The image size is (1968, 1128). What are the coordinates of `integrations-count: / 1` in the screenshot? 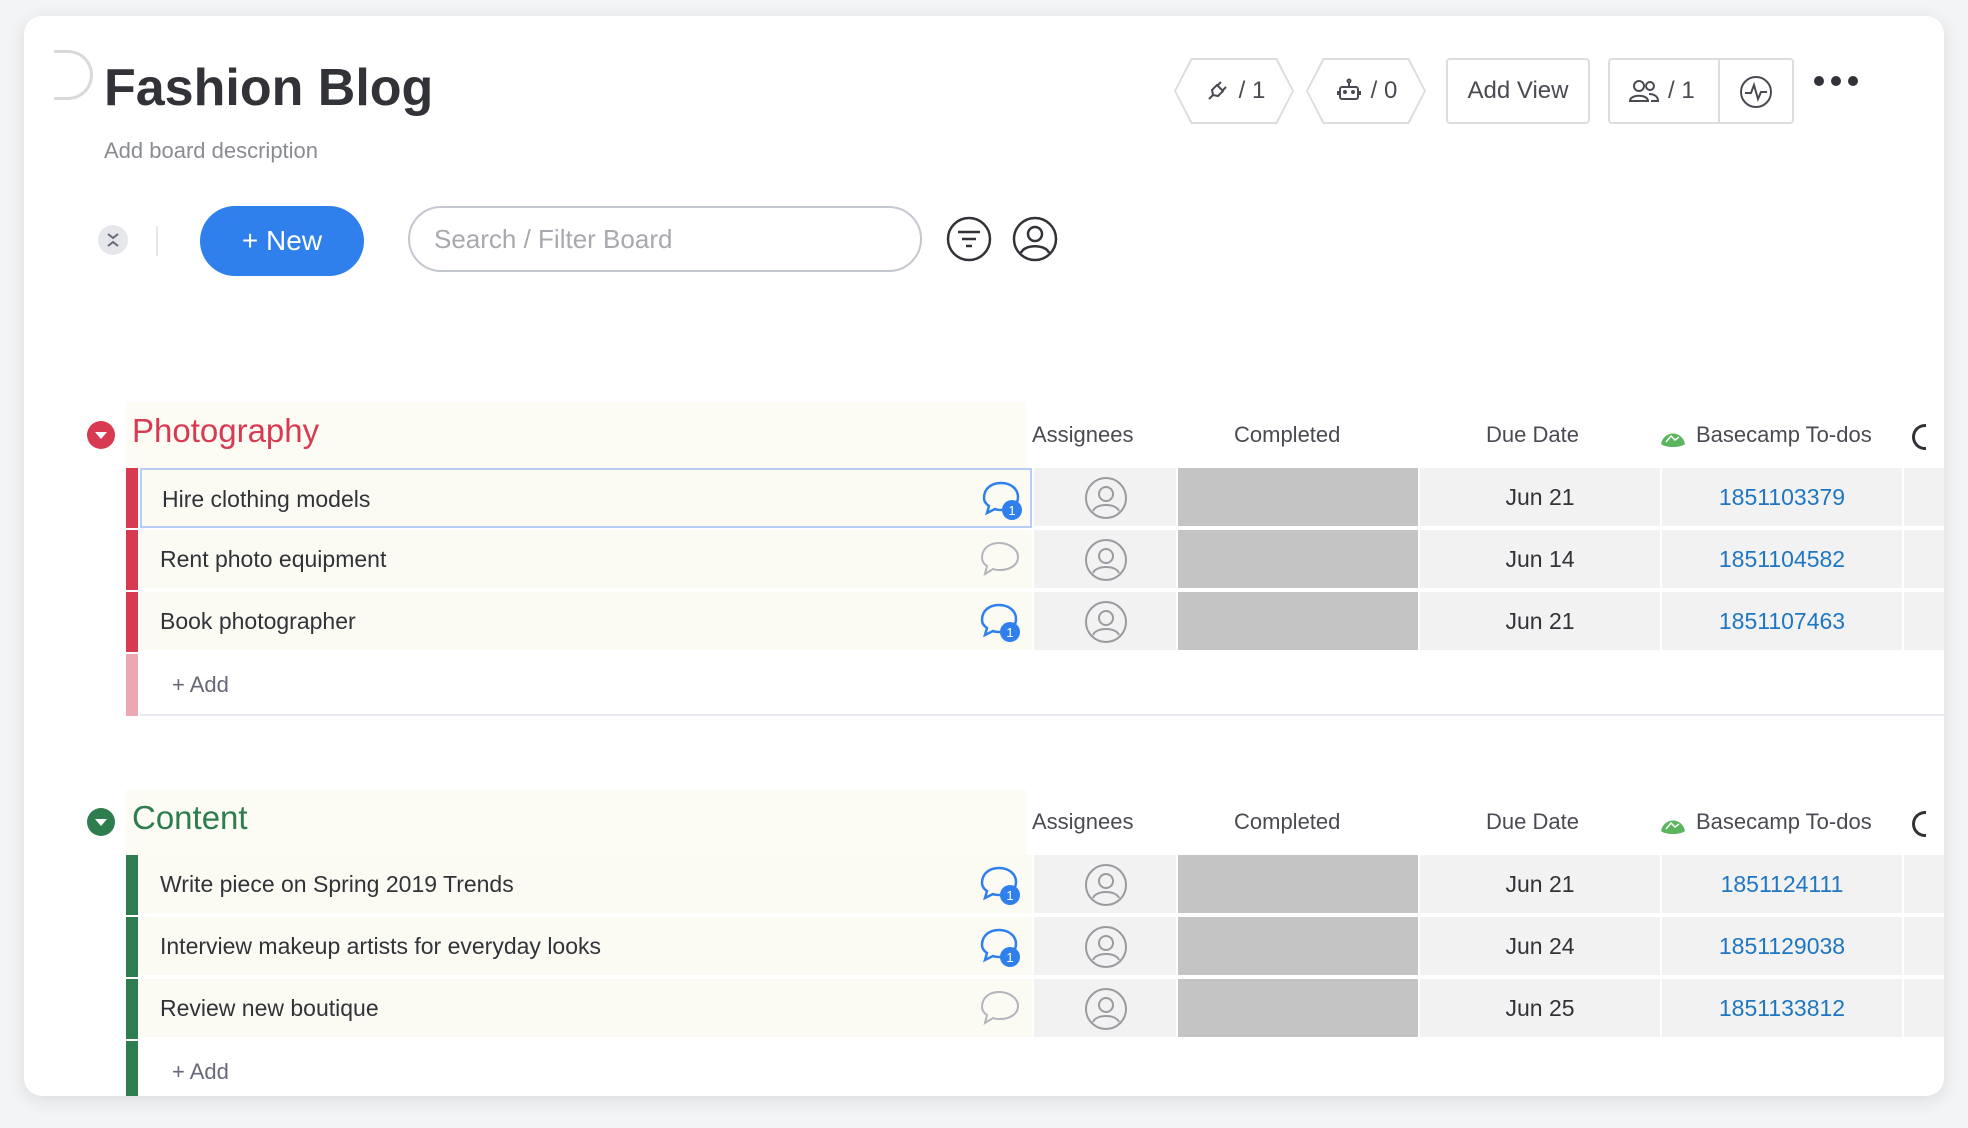 It's located at (1252, 90).